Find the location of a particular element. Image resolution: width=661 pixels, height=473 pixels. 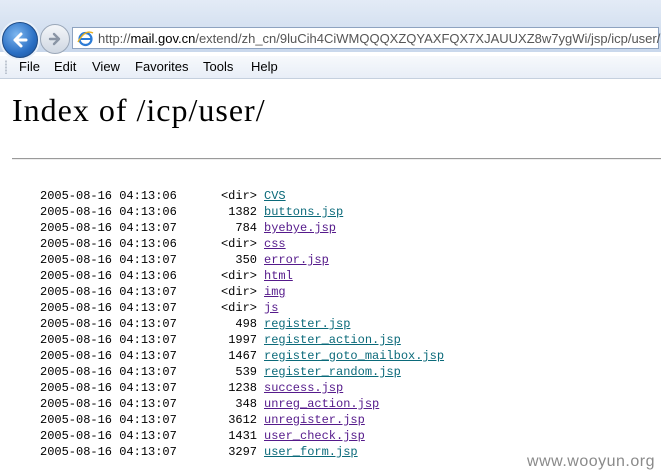

url-host: mail.gov.cn is located at coordinates (163, 38).